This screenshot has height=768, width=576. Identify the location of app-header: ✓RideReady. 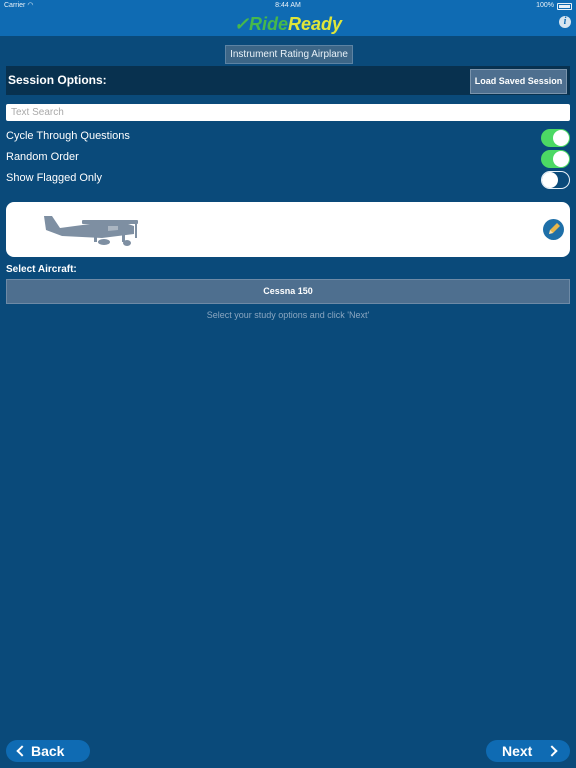
(288, 24).